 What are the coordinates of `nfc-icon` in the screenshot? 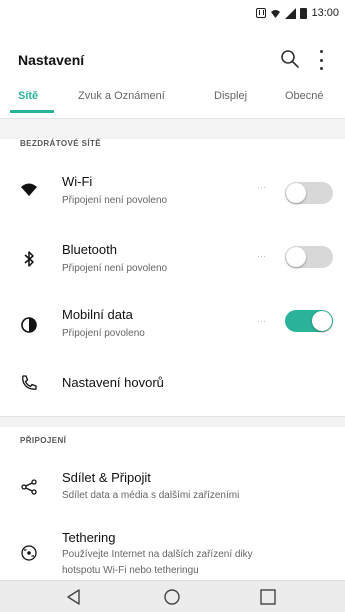 It's located at (261, 13).